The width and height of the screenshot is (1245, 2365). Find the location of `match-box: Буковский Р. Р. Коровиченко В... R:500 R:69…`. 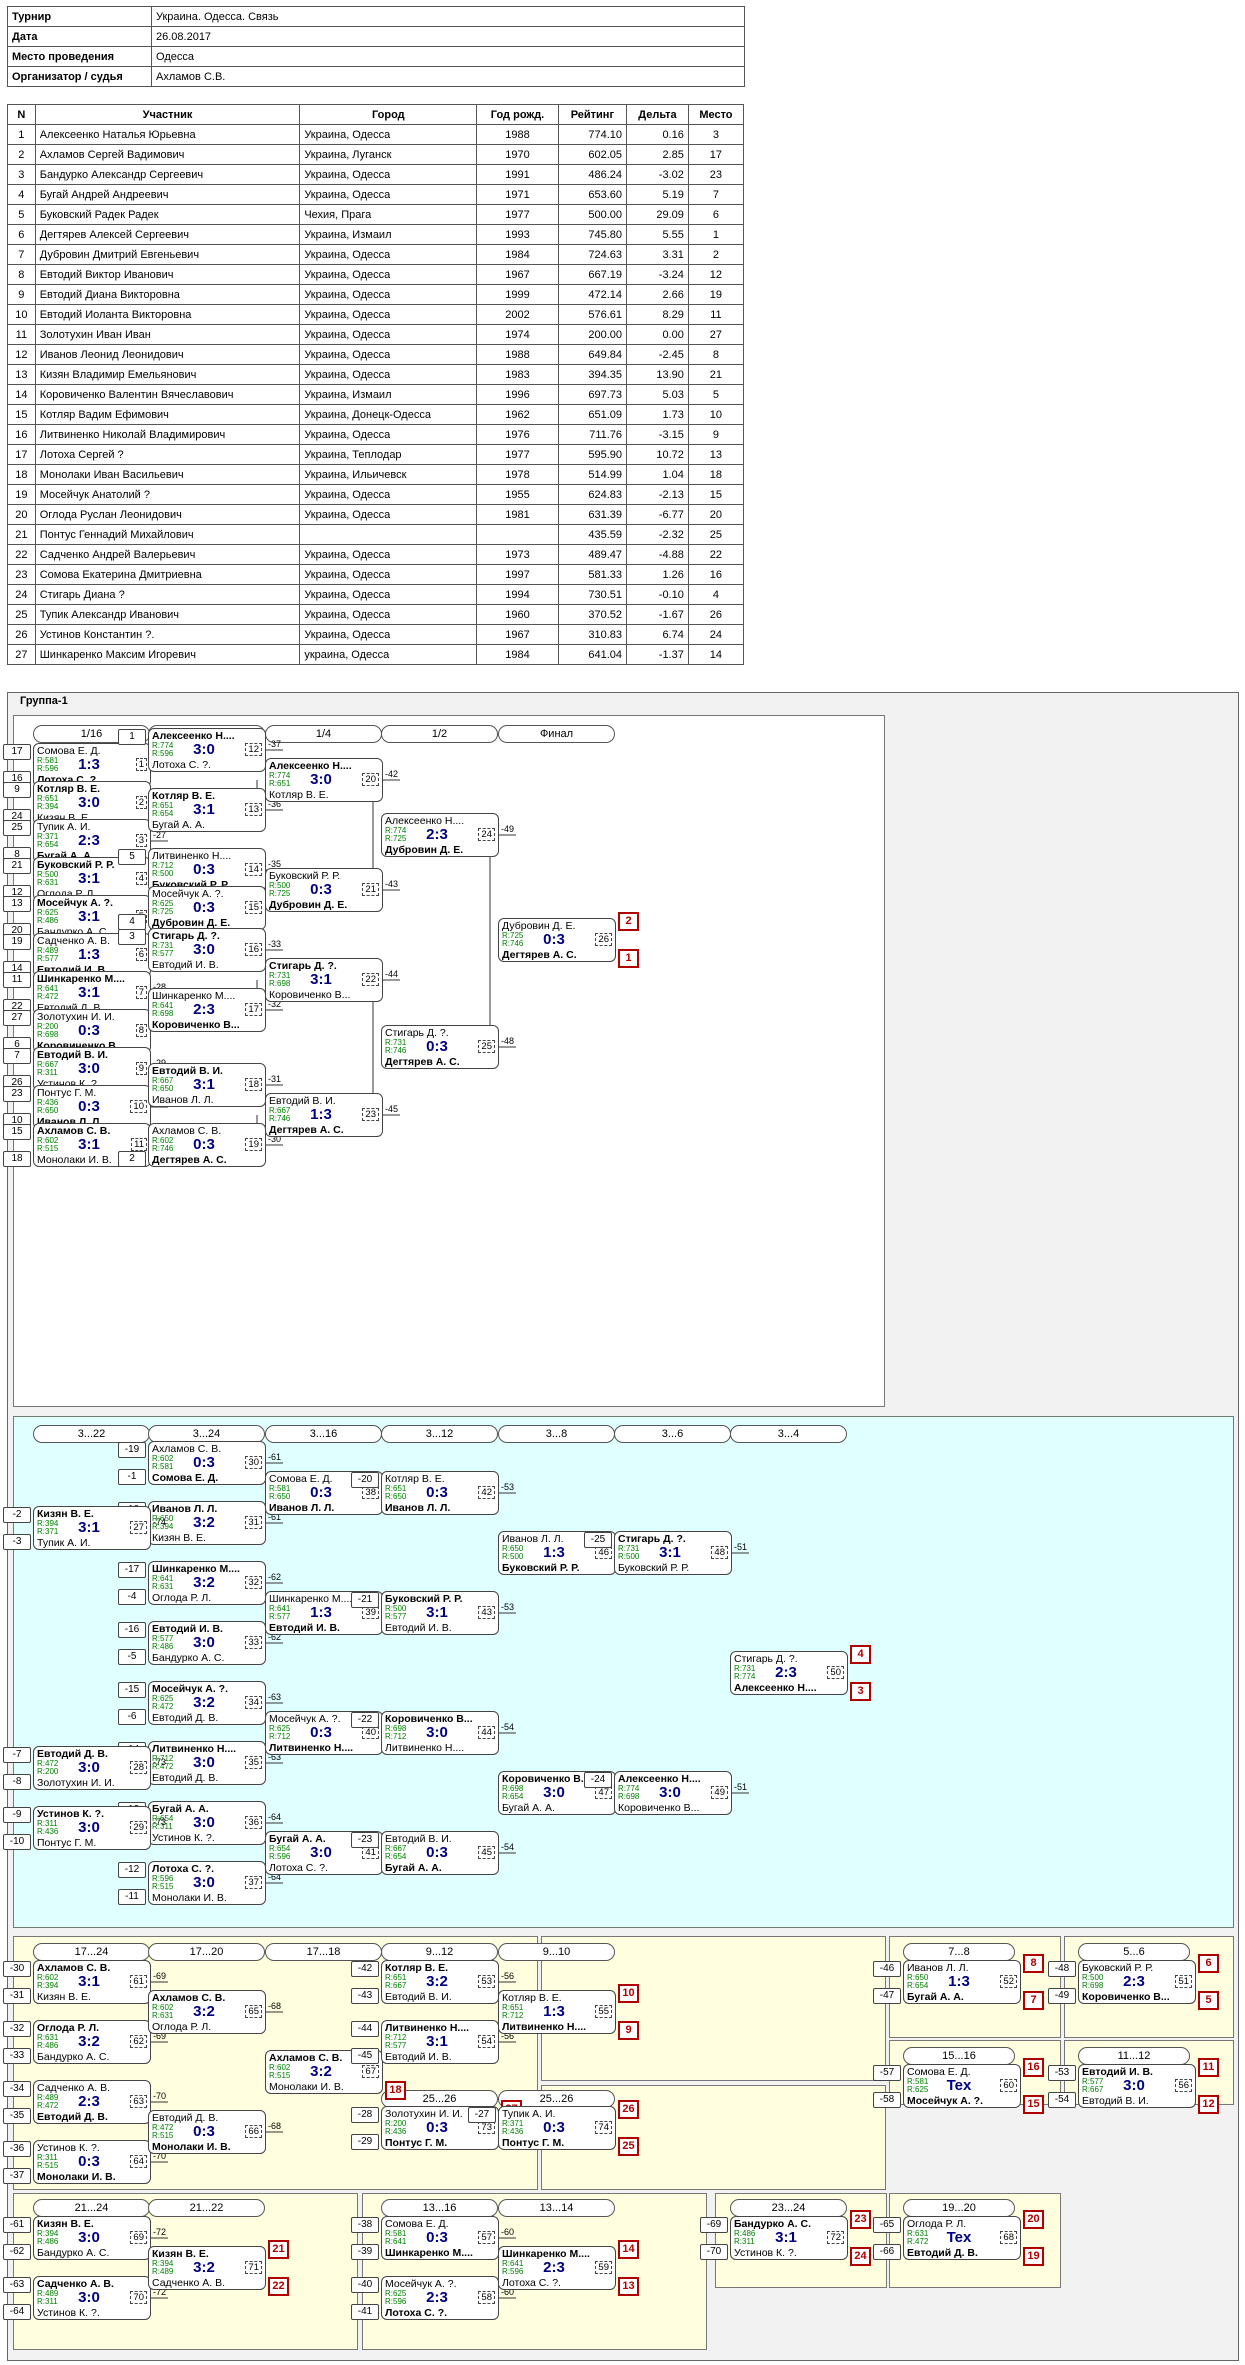

match-box: Буковский Р. Р. Коровиченко В... R:500 R:69… is located at coordinates (1137, 1982).